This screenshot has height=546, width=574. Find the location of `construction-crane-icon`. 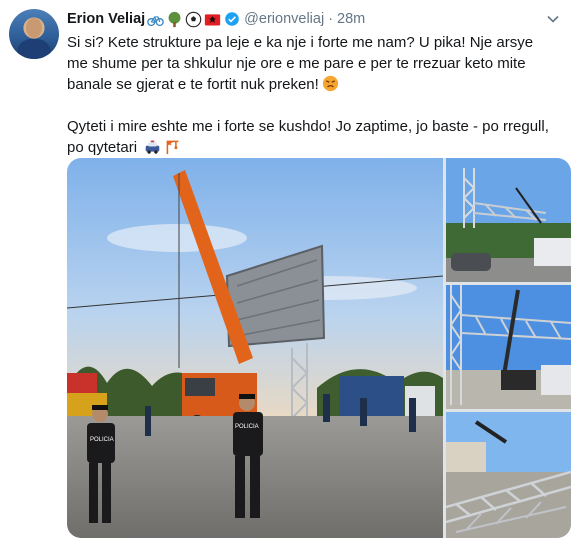

construction-crane-icon is located at coordinates (172, 147).